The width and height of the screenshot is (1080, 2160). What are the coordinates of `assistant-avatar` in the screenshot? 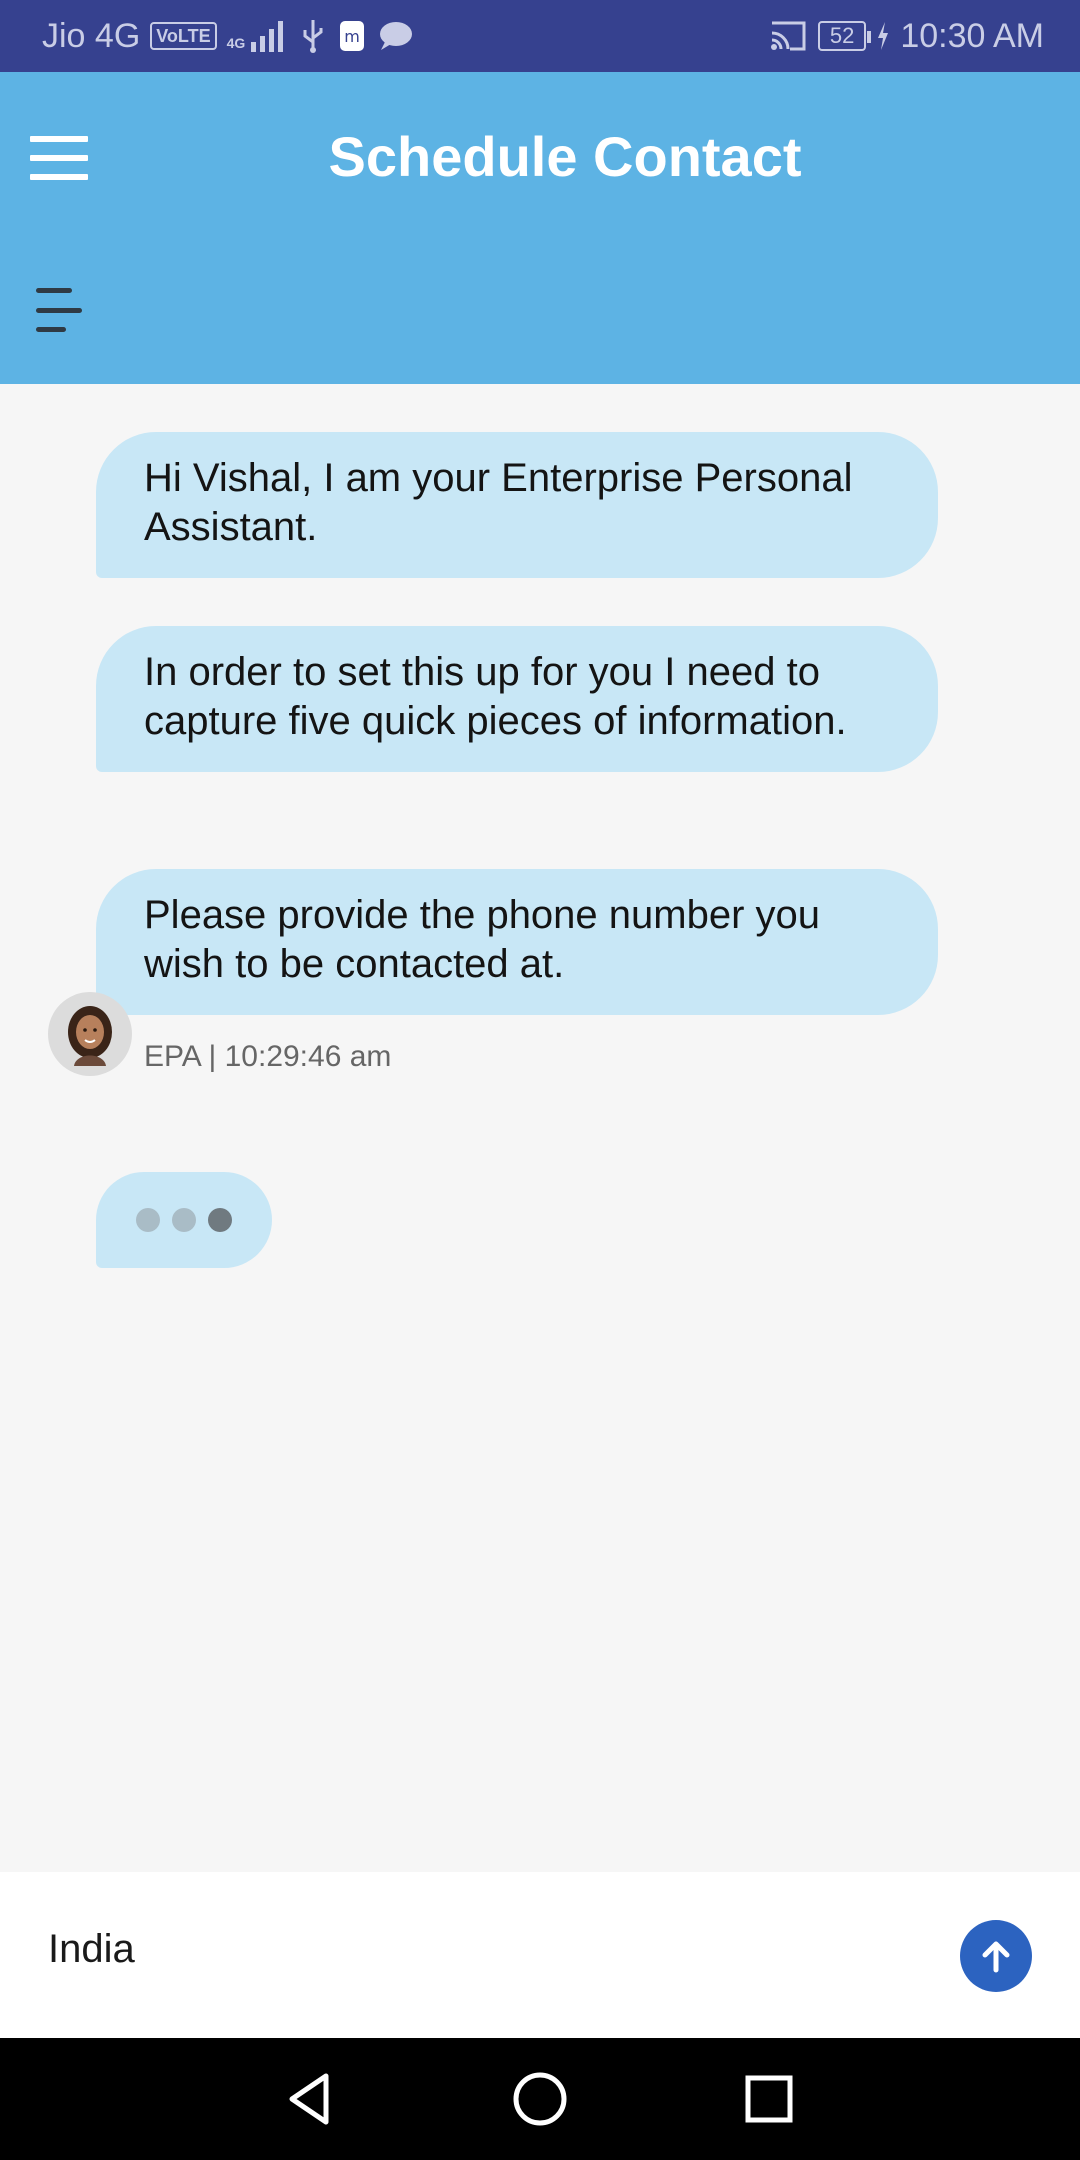 It's located at (90, 1034).